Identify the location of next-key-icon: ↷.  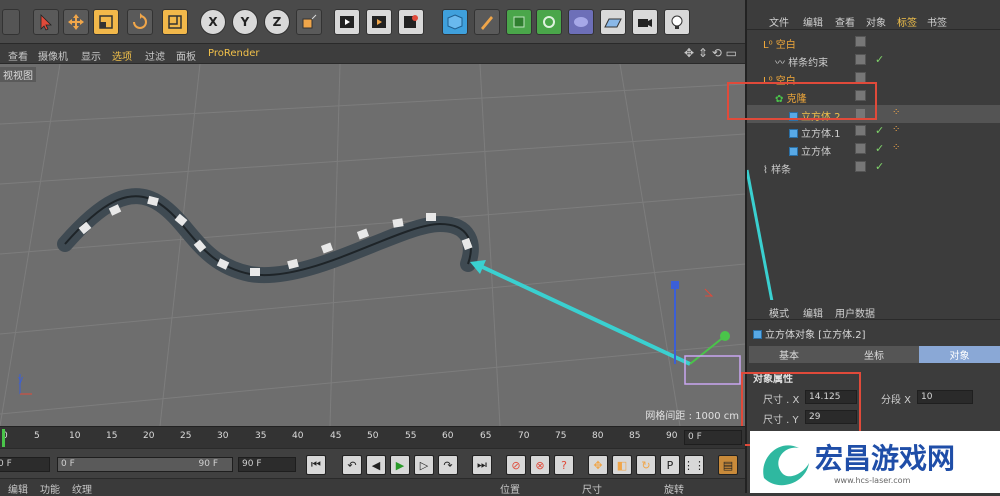
(448, 465).